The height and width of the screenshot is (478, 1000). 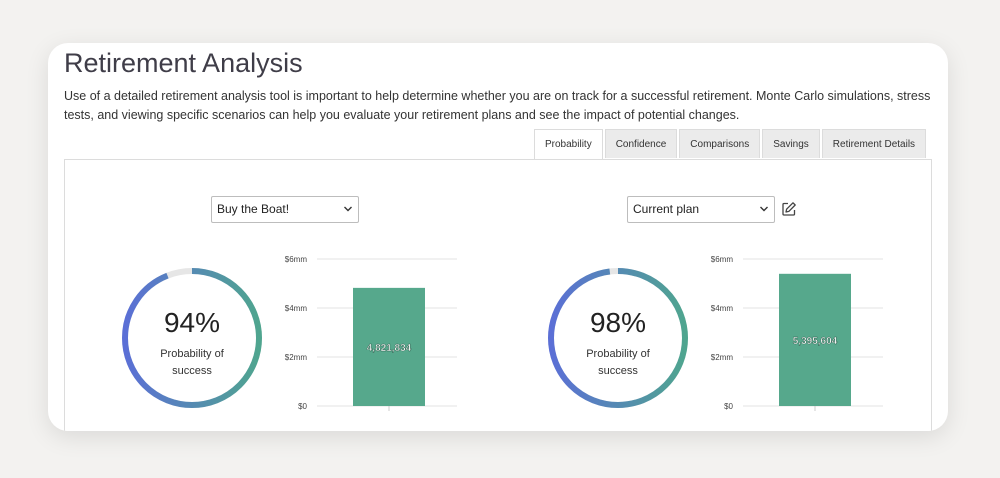 What do you see at coordinates (789, 209) in the screenshot?
I see `edit-icon` at bounding box center [789, 209].